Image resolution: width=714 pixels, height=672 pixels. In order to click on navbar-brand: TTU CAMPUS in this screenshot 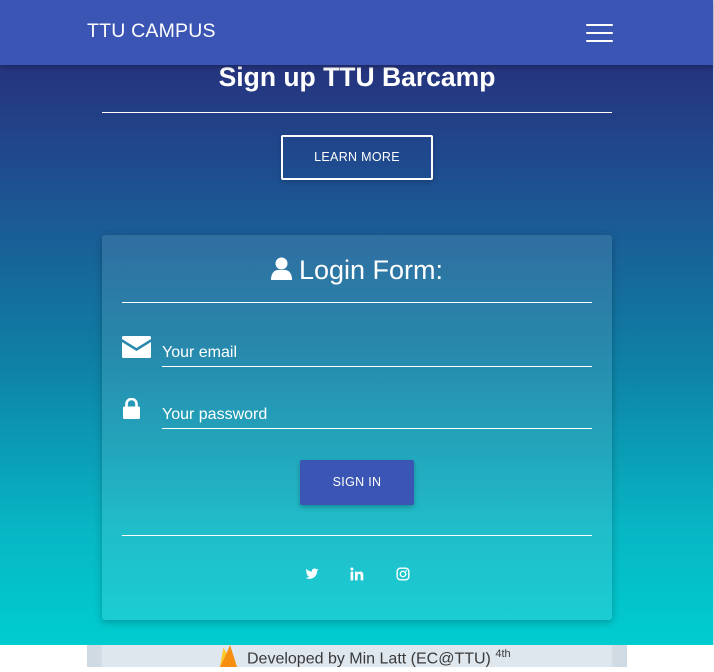, I will do `click(151, 31)`.